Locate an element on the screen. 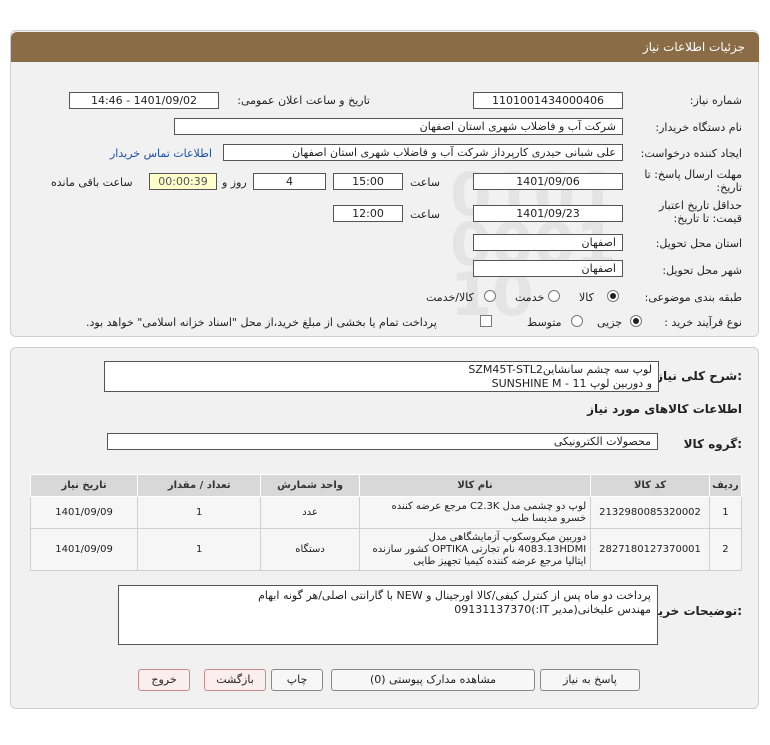 This screenshot has width=770, height=745. remaining-label: ساعت باقی مانده is located at coordinates (92, 182).